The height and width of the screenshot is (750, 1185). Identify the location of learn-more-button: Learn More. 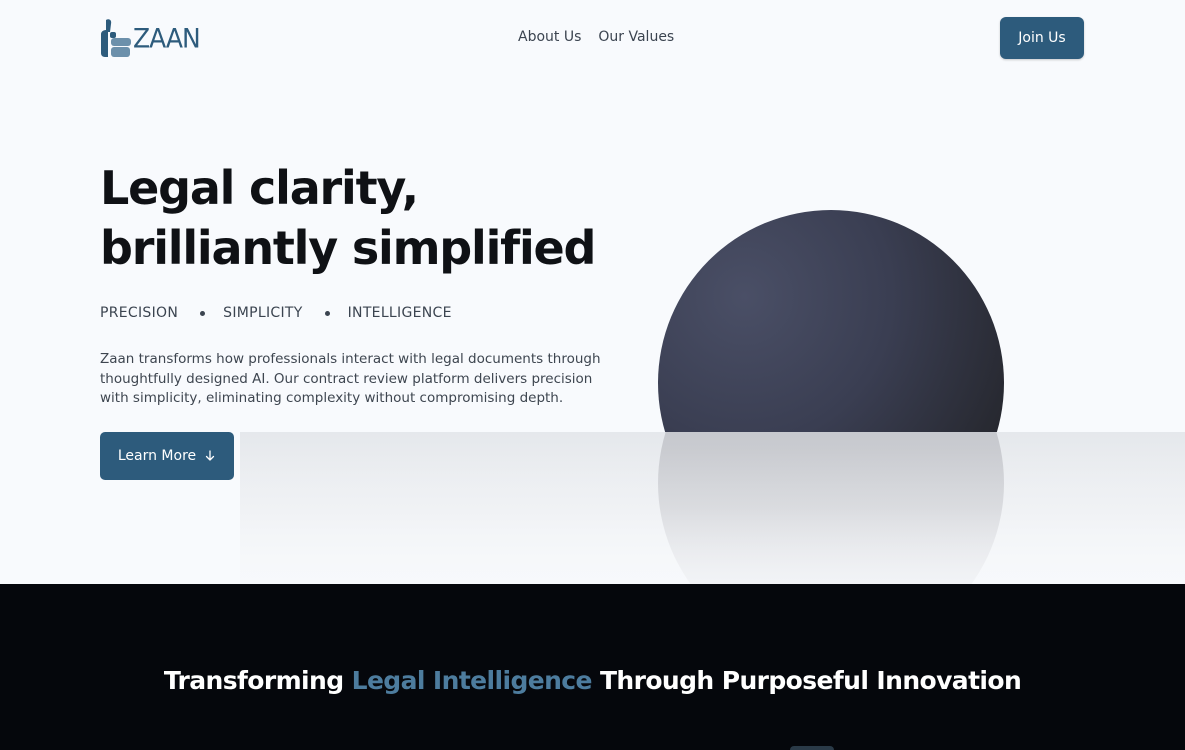
(167, 456).